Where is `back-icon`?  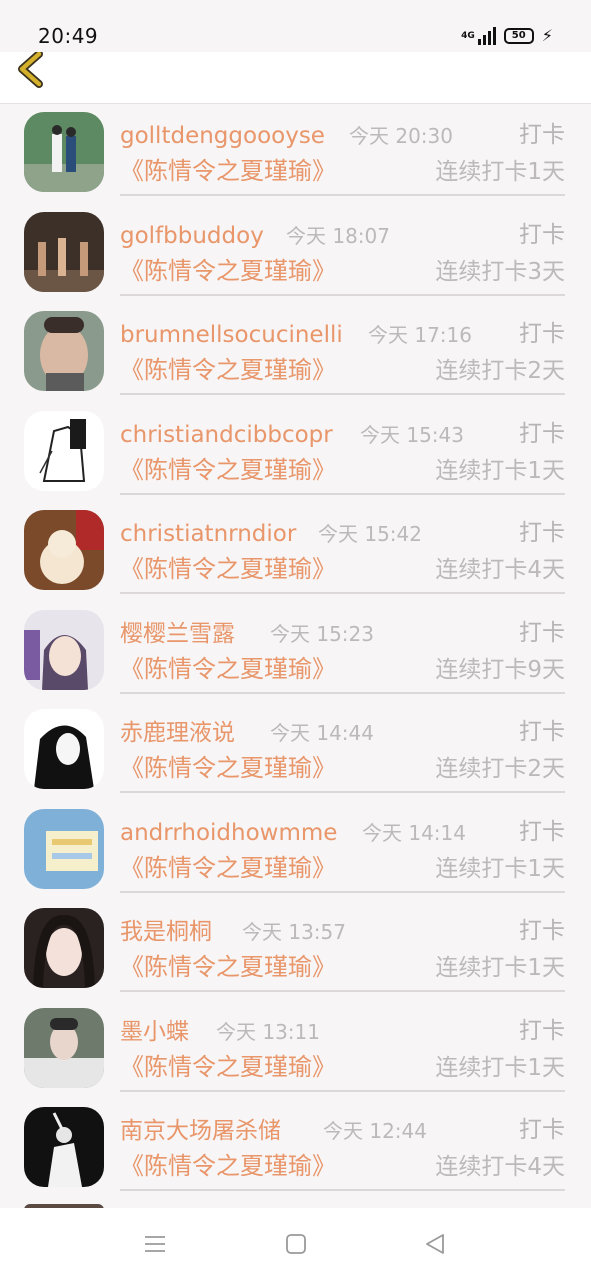
back-icon is located at coordinates (435, 1244).